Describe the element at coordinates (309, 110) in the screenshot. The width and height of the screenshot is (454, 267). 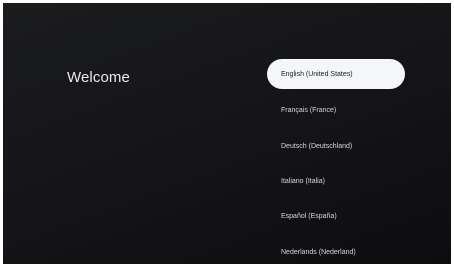
I see `language-option-label: Français (France)` at that location.